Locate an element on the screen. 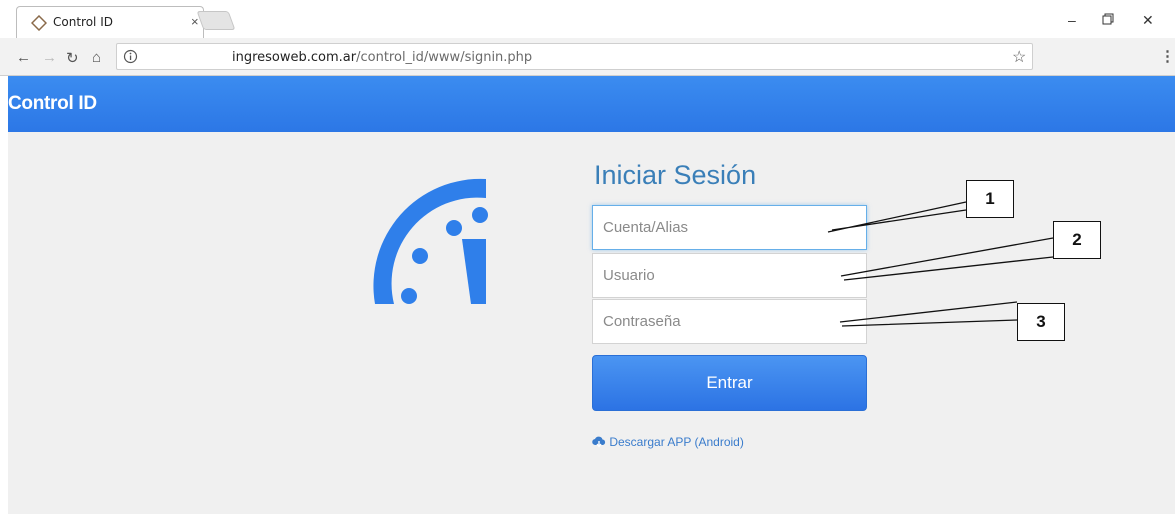 This screenshot has height=514, width=1175. callout-lines is located at coordinates (940, 264).